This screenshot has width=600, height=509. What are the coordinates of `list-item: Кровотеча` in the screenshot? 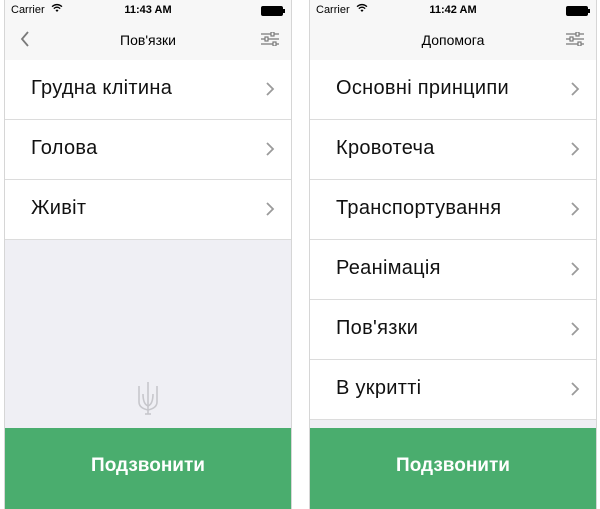 It's located at (453, 150).